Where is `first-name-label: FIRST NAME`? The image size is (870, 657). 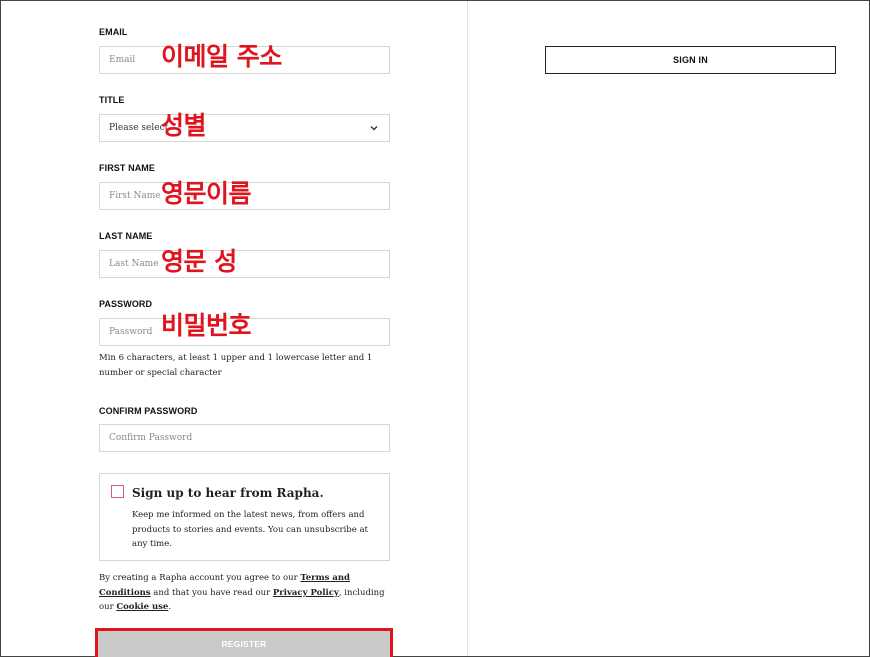 first-name-label: FIRST NAME is located at coordinates (127, 168).